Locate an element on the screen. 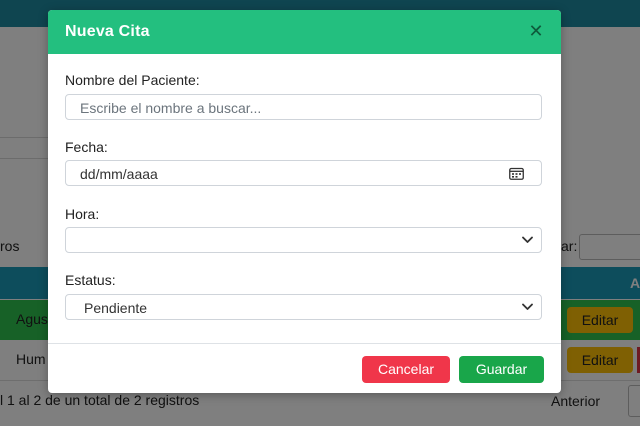 The image size is (640, 426). status-label: Estatus: is located at coordinates (90, 280).